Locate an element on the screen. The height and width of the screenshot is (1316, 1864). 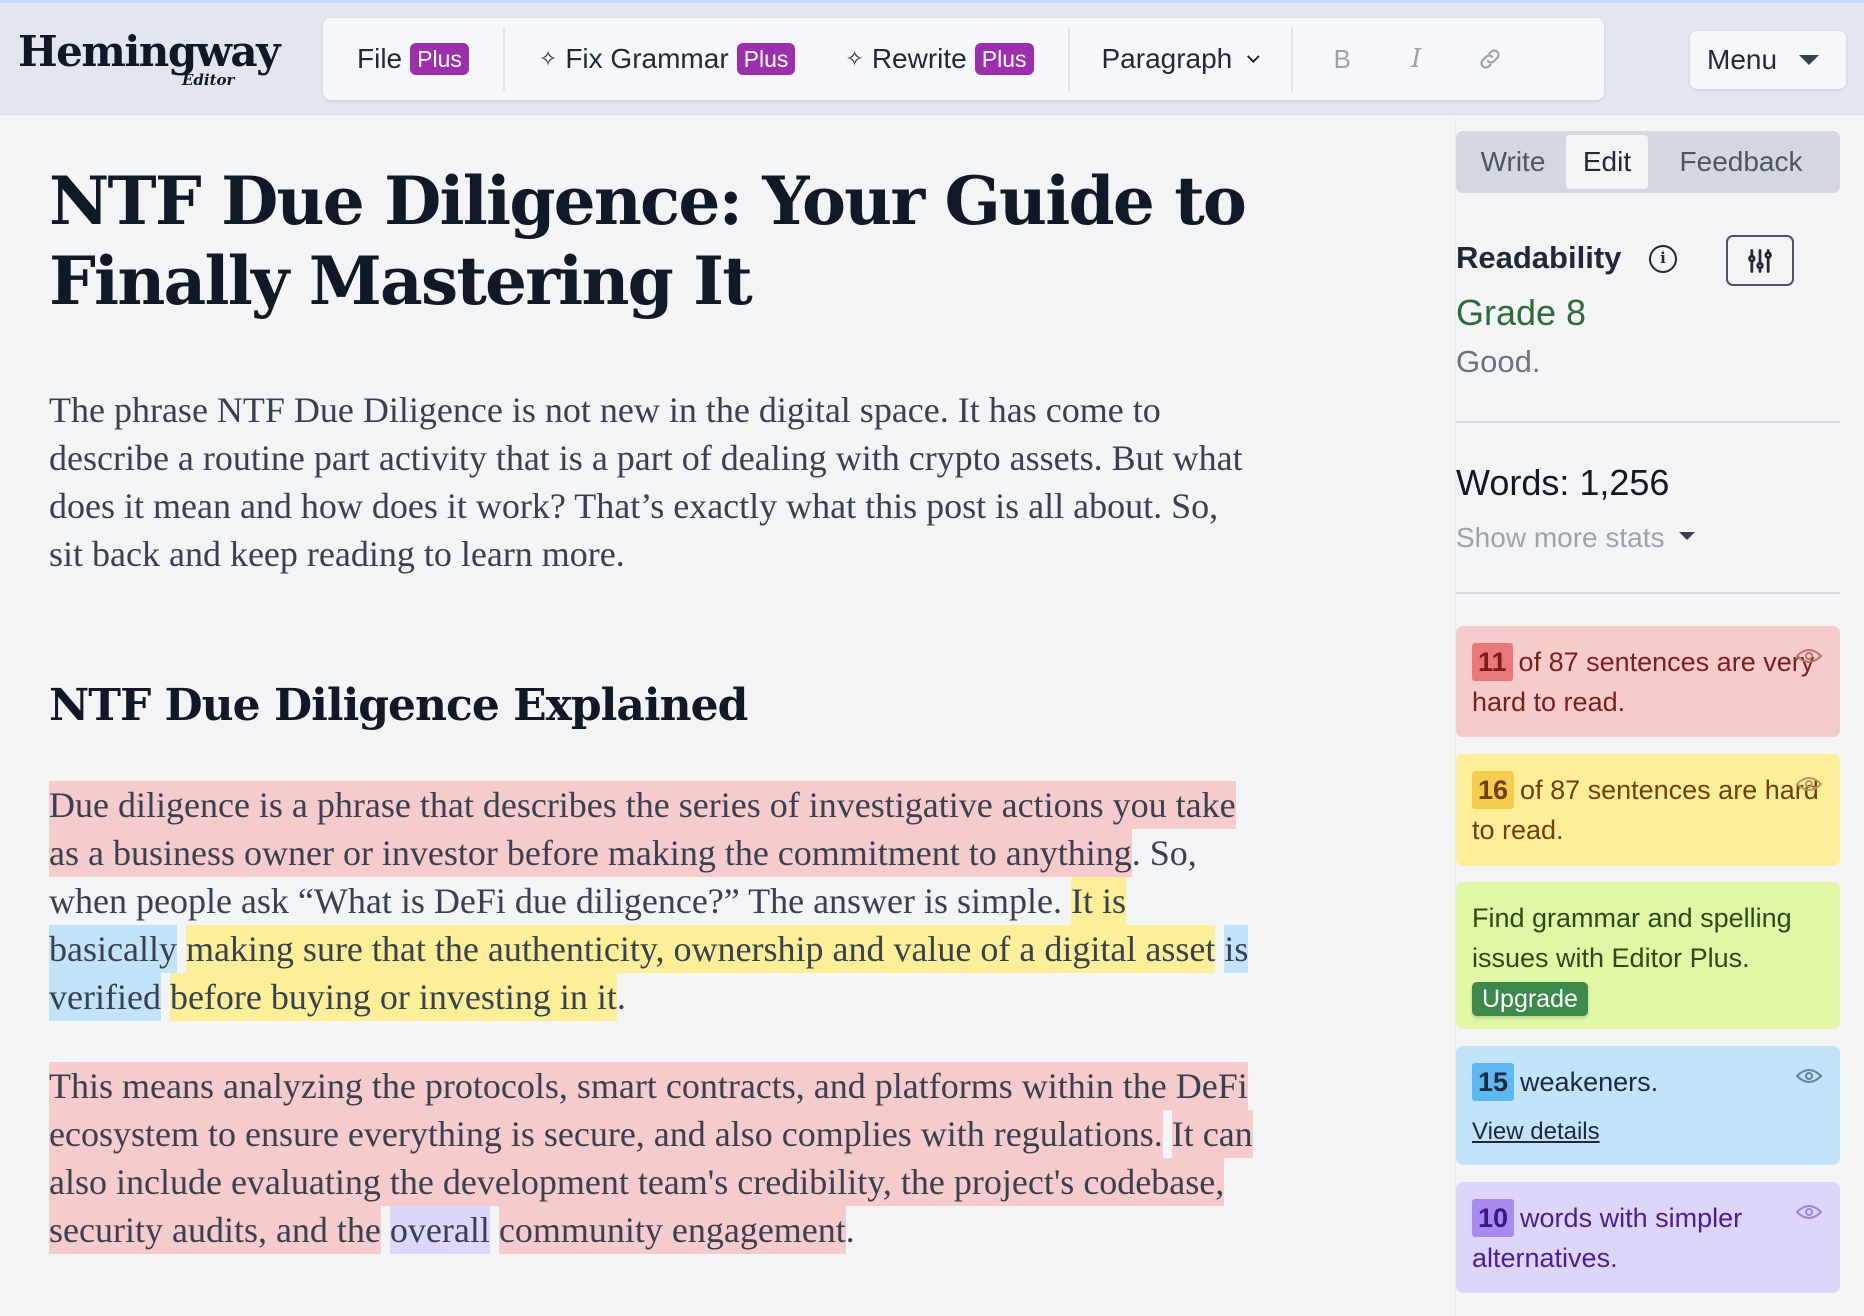
paragraph-style-select: Paragraph is located at coordinates (1181, 59).